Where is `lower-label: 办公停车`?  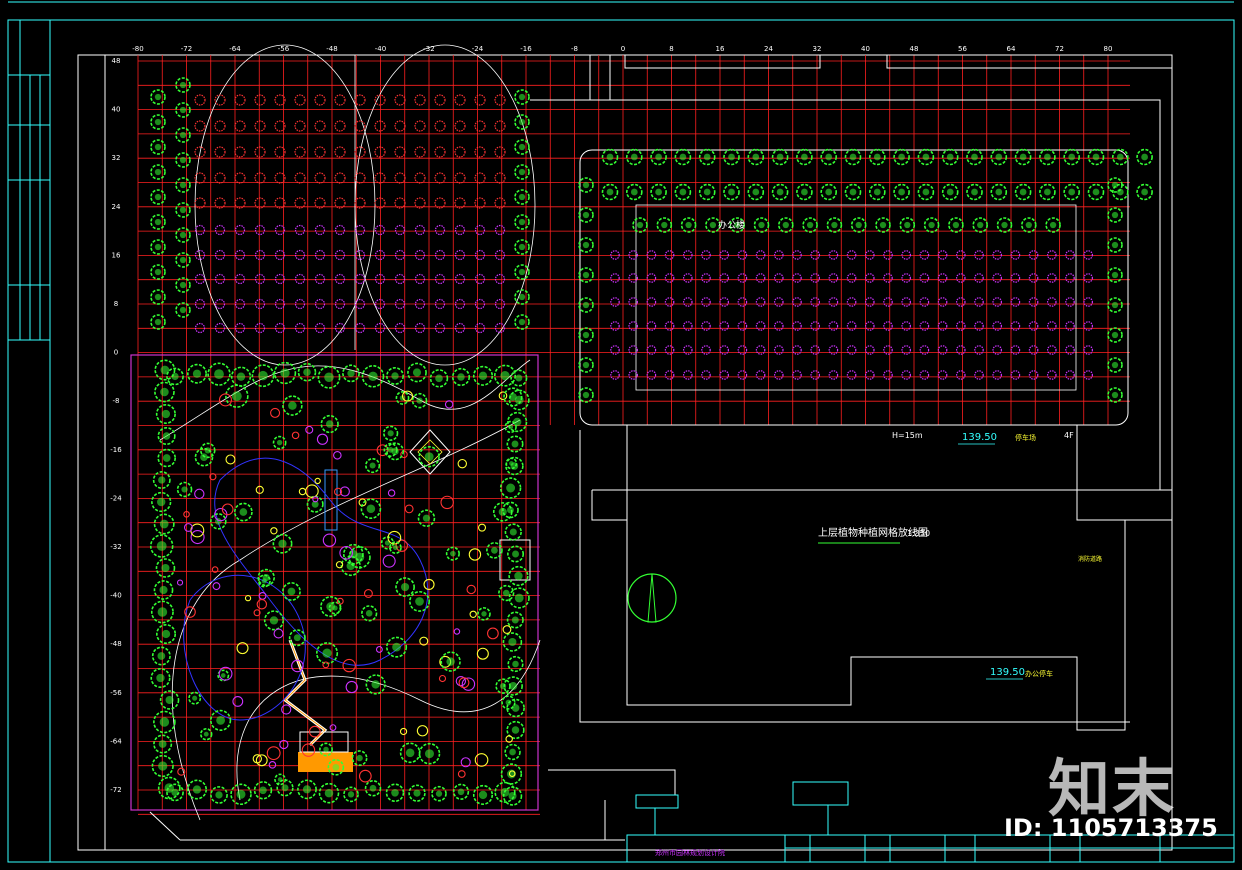
lower-label: 办公停车 is located at coordinates (1039, 673).